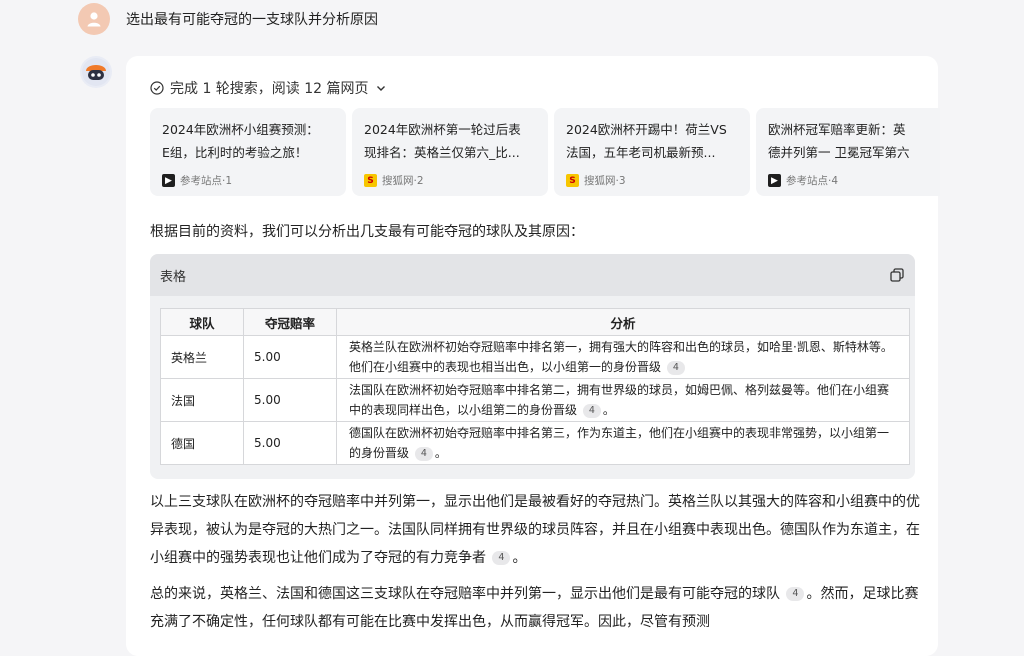 The width and height of the screenshot is (1024, 656). Describe the element at coordinates (623, 322) in the screenshot. I see `column-header: 分析` at that location.